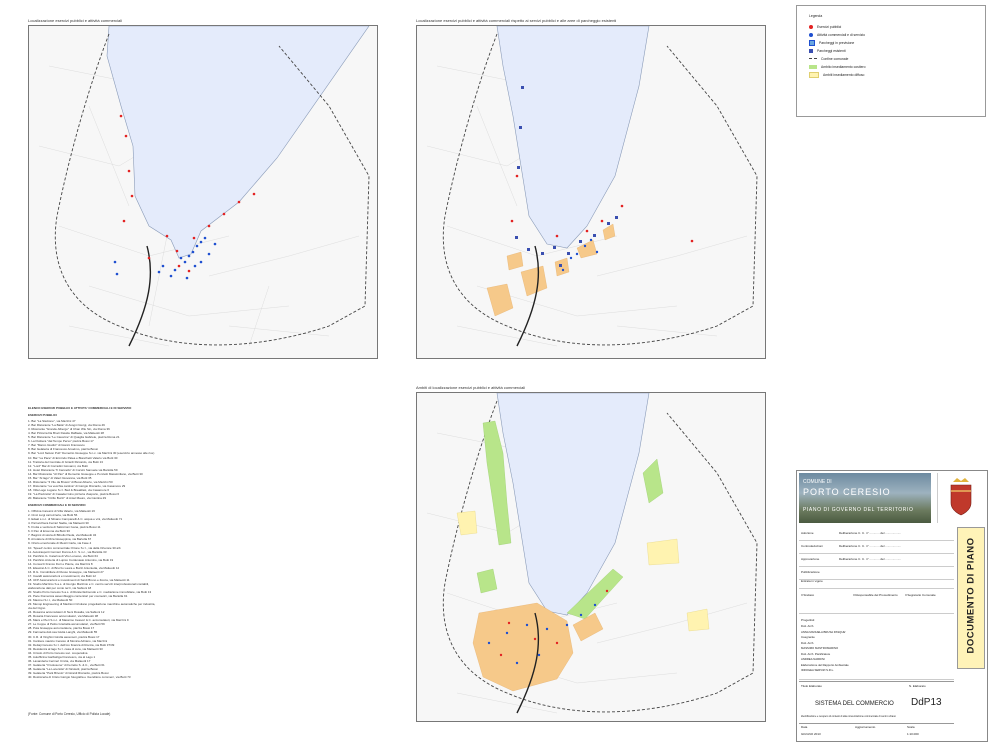 The image size is (992, 747). What do you see at coordinates (811, 50) in the screenshot?
I see `parking-existing-icon` at bounding box center [811, 50].